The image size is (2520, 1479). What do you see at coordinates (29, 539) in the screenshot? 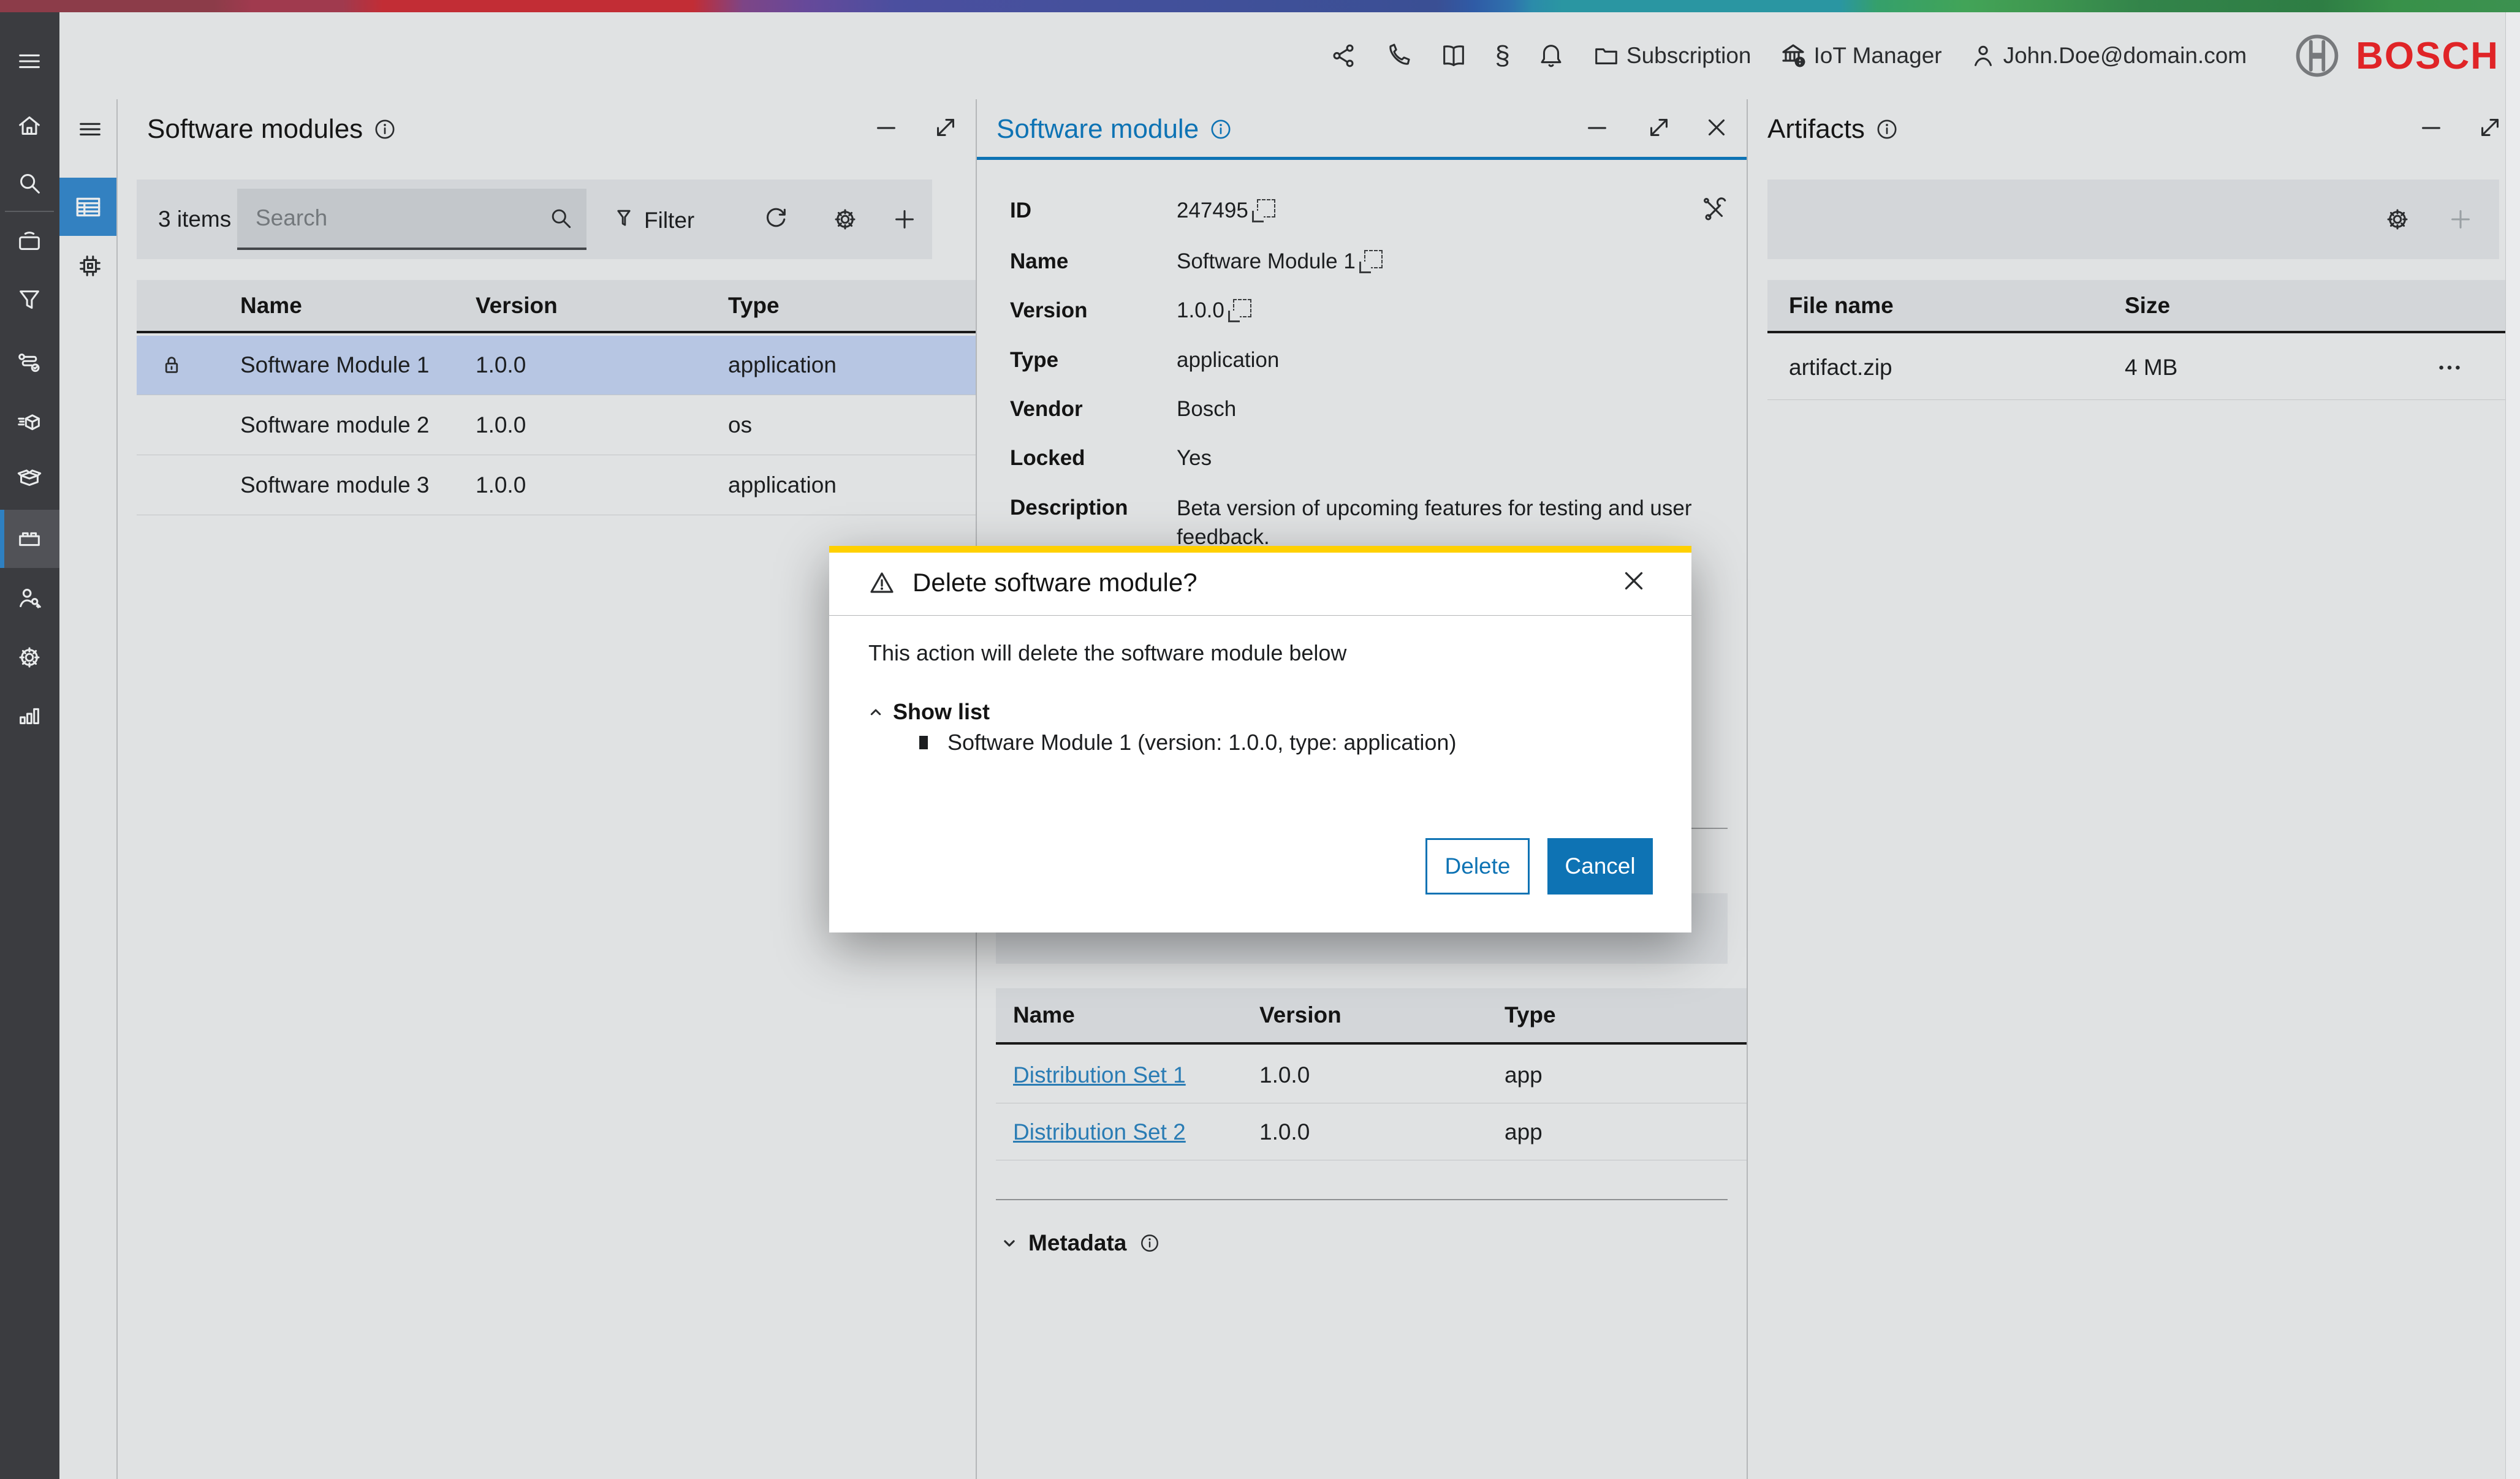
I see `sidebar-software-modules-item` at bounding box center [29, 539].